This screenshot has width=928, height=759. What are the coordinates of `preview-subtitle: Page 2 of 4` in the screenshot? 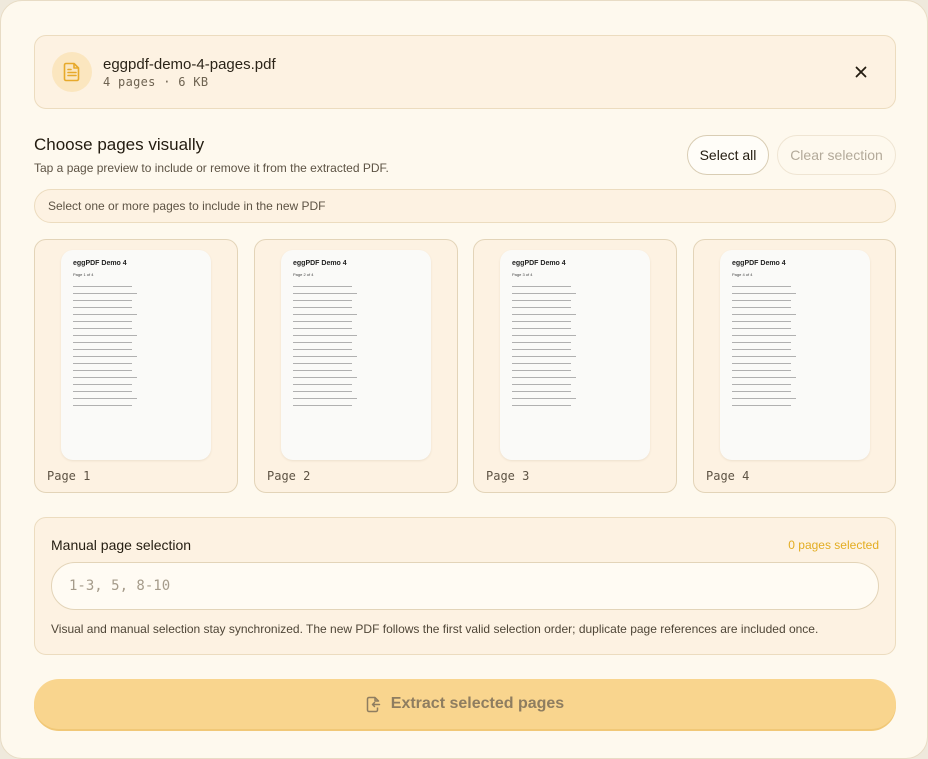 It's located at (303, 274).